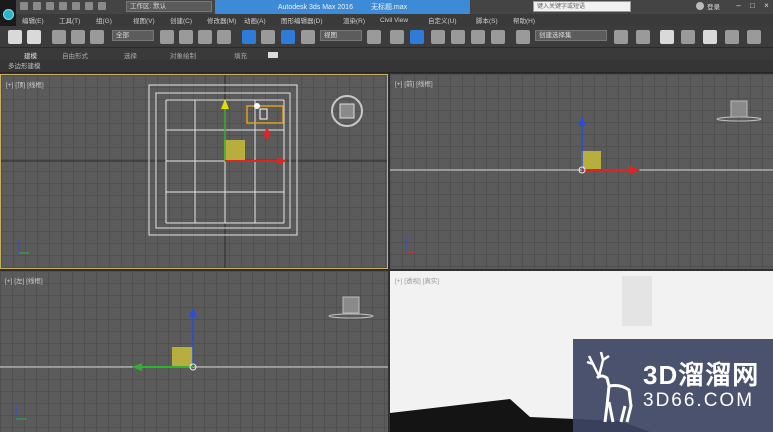 This screenshot has width=773, height=432. I want to click on watermark-banner: 3D溜溜网 3D66.COM, so click(673, 385).